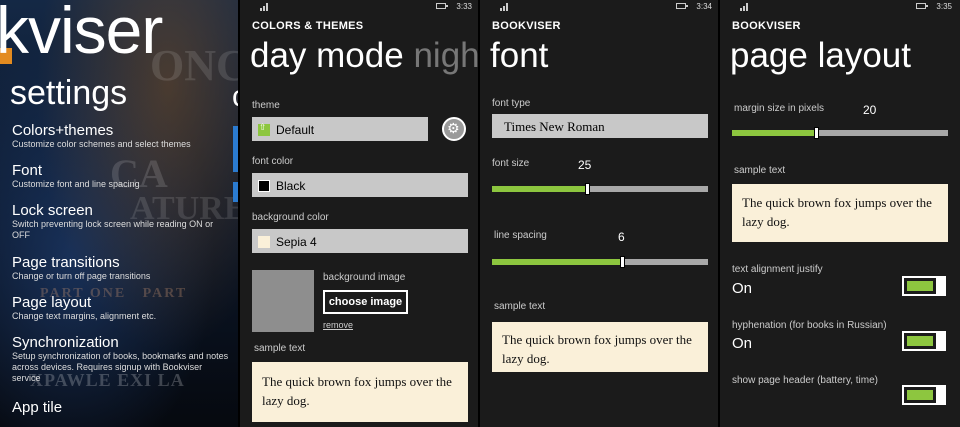 This screenshot has width=960, height=427. I want to click on background-image-label: background image, so click(364, 277).